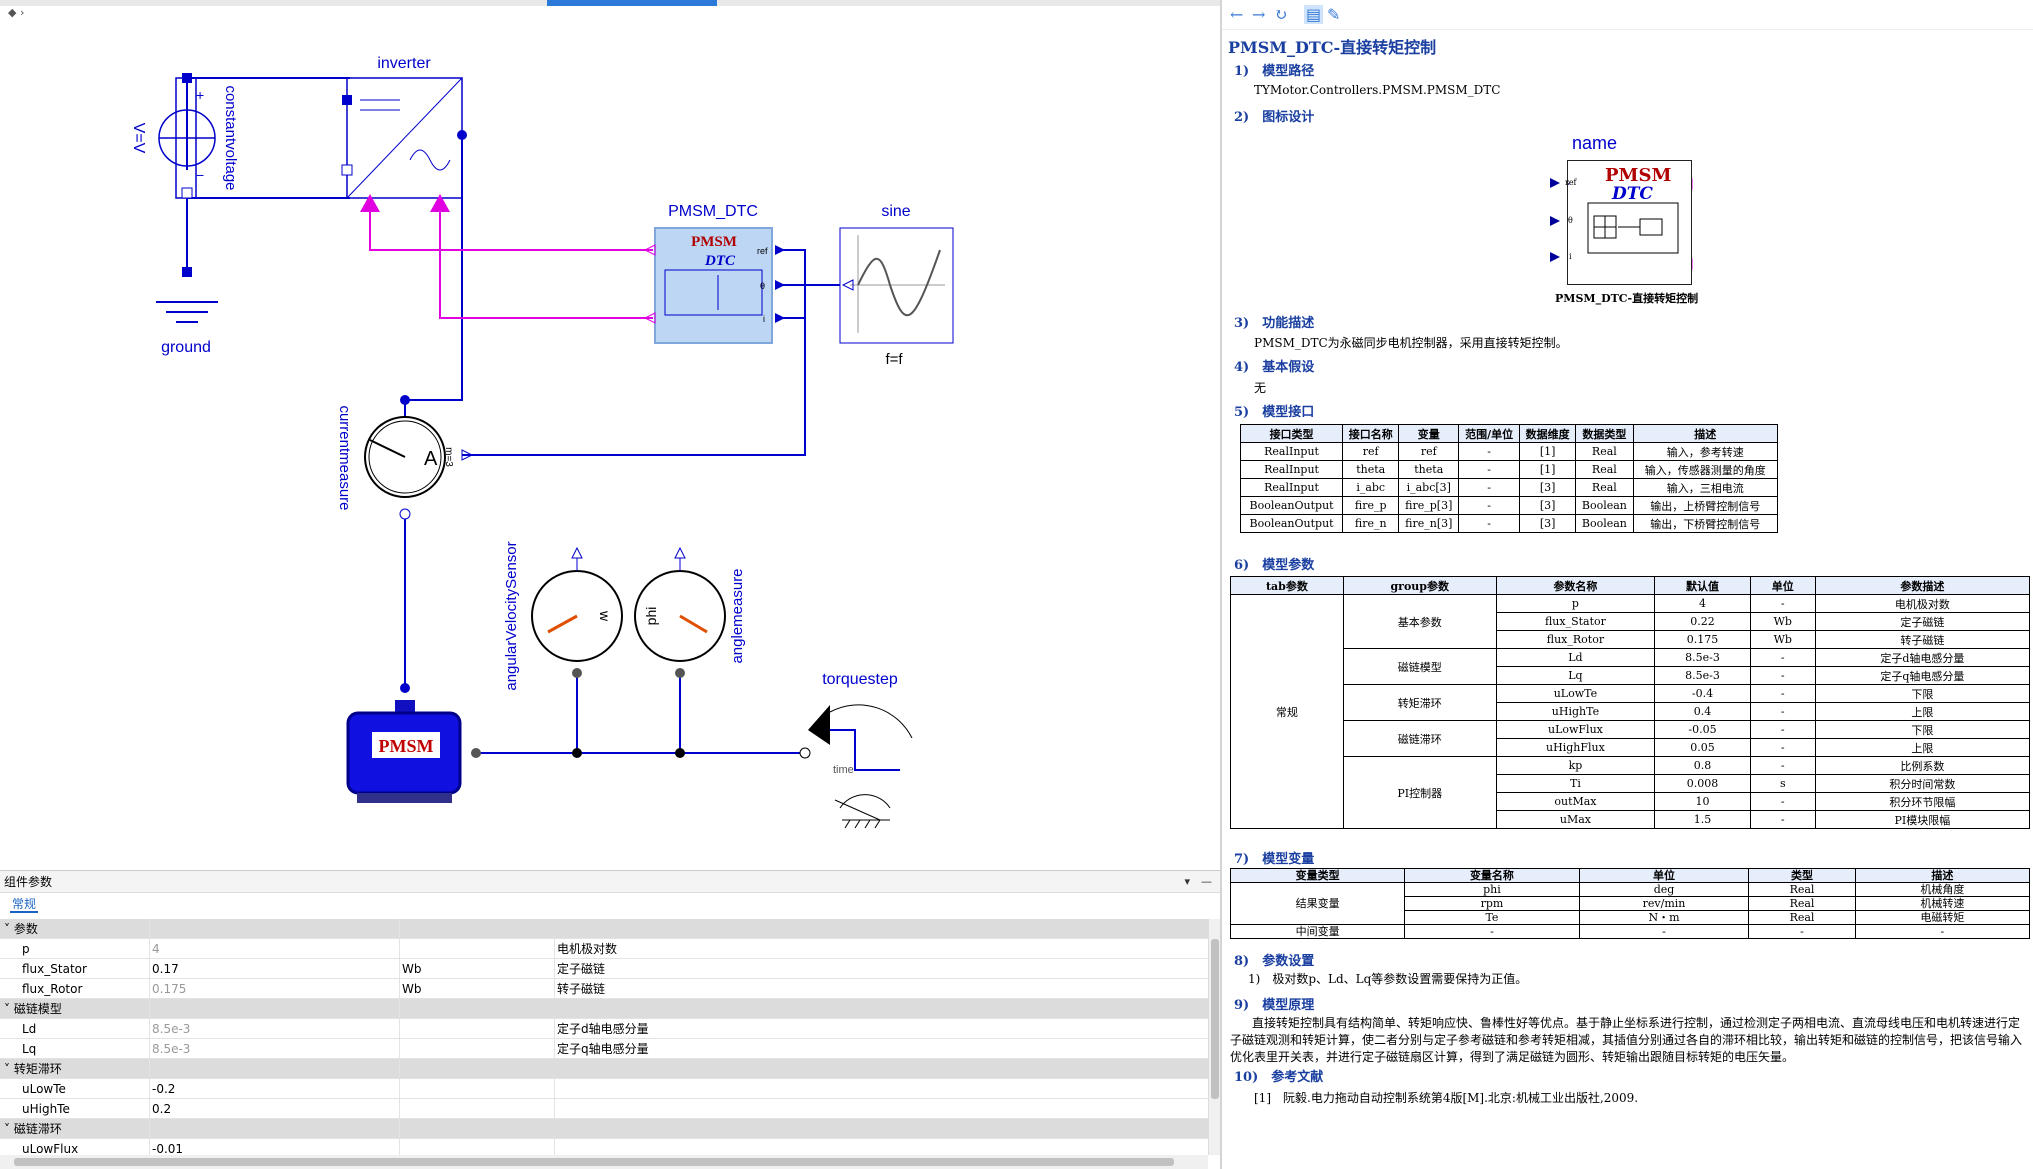 This screenshot has width=2033, height=1169. I want to click on table-row: RealInput ref ref - [1] Real 输入，参考转速, so click(1509, 451).